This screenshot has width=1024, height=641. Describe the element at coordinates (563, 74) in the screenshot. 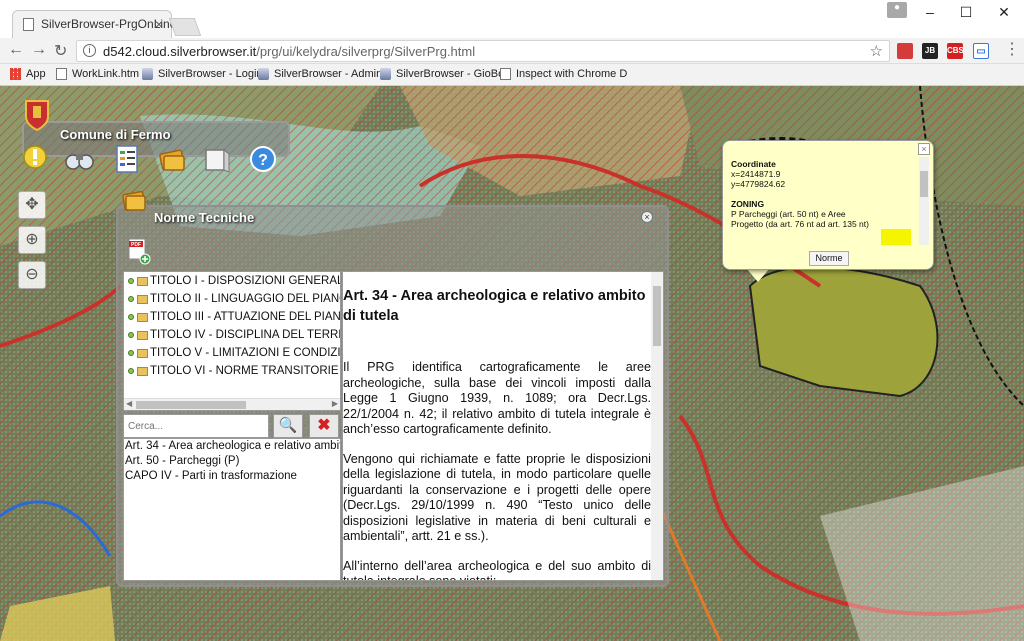

I see `bookmark-item: Inspect with Chrome D` at that location.